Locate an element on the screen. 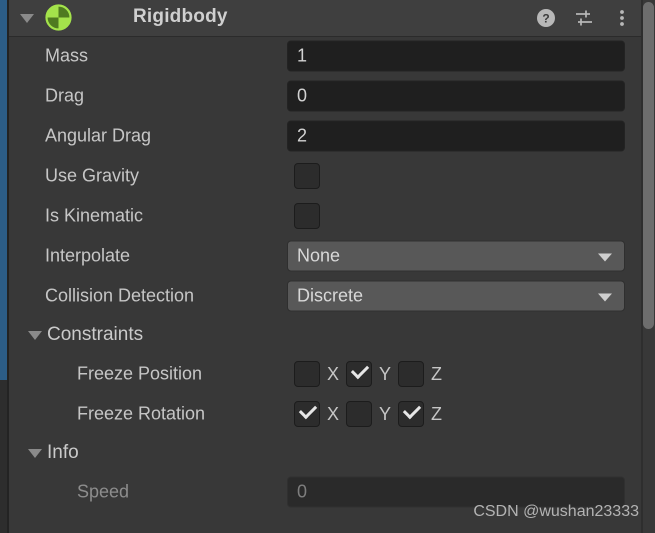  label-is-kinematic: Is Kinematic is located at coordinates (94, 215).